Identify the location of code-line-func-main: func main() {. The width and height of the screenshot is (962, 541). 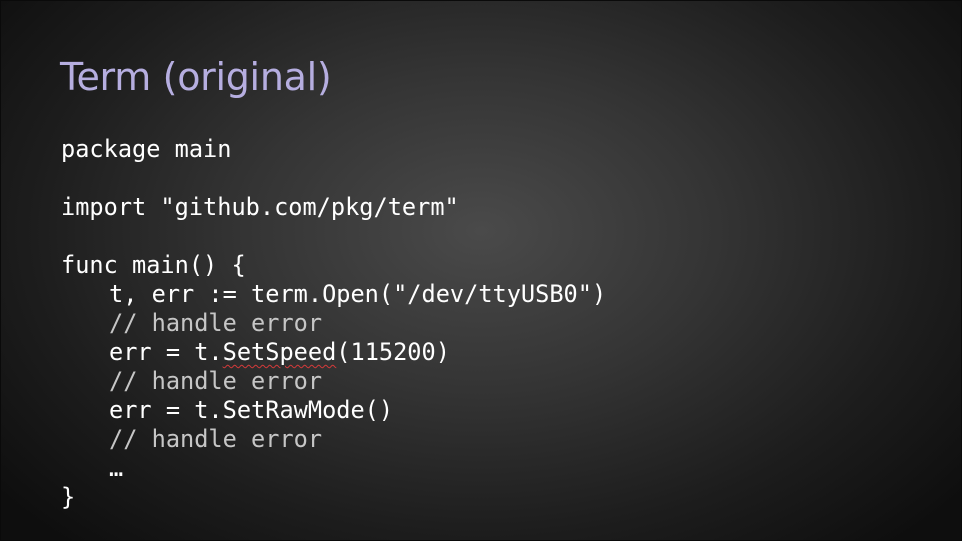
(153, 265).